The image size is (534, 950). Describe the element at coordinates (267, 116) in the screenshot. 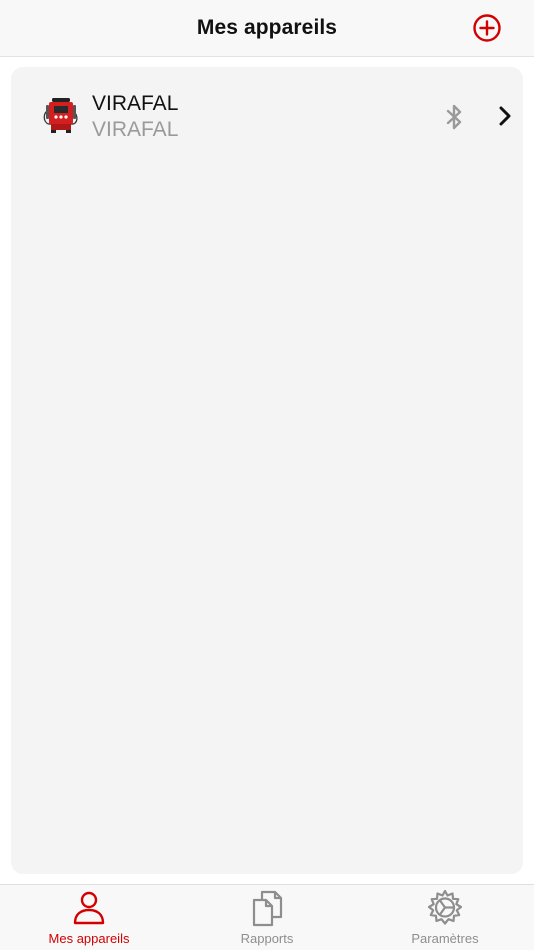

I see `device-list-item: VIRAFAL VIRAFAL` at that location.